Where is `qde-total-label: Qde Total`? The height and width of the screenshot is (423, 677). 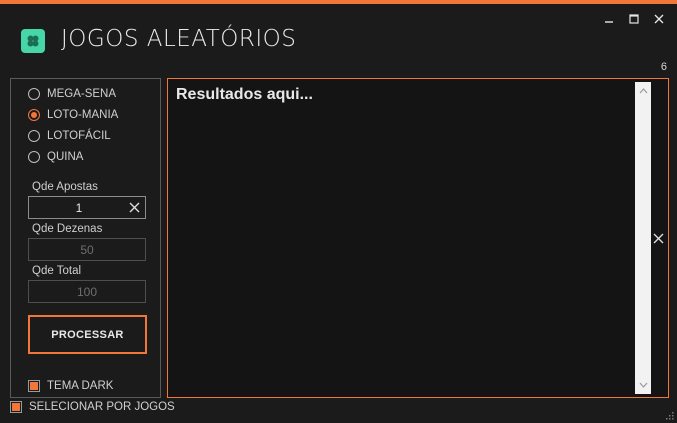 qde-total-label: Qde Total is located at coordinates (57, 271).